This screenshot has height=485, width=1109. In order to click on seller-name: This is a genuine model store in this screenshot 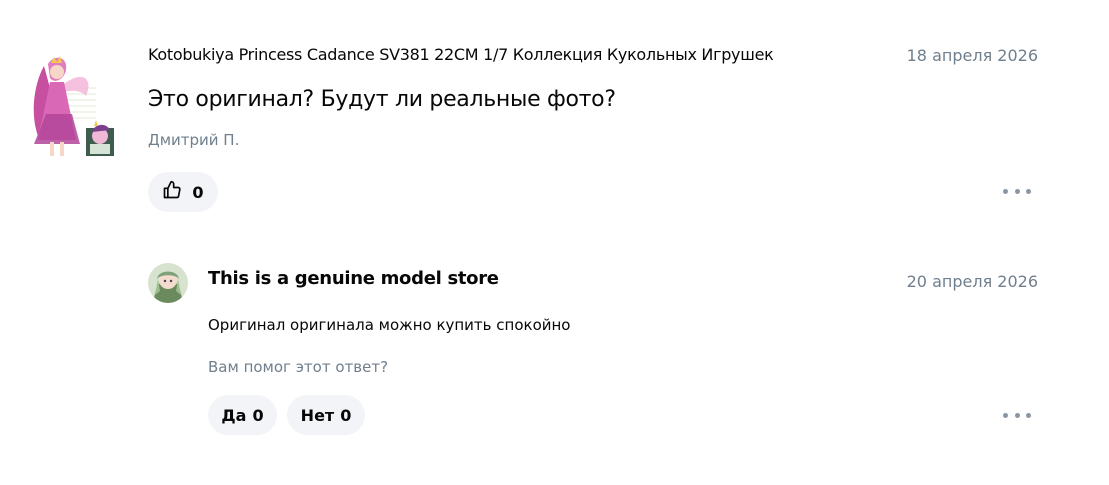, I will do `click(353, 278)`.